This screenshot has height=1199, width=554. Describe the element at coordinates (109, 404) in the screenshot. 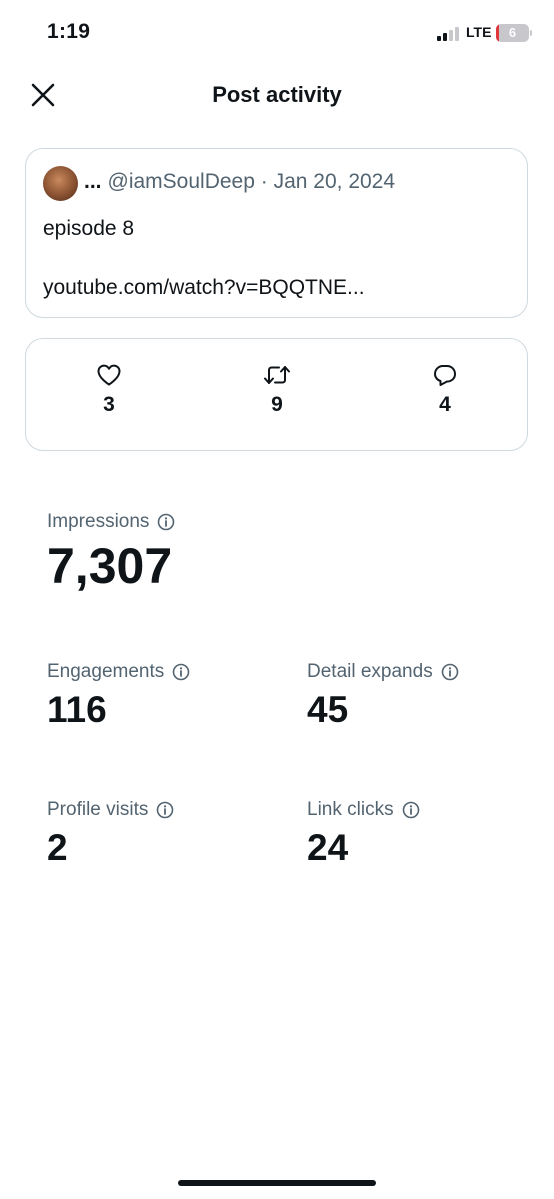

I see `likes-count: 3` at that location.